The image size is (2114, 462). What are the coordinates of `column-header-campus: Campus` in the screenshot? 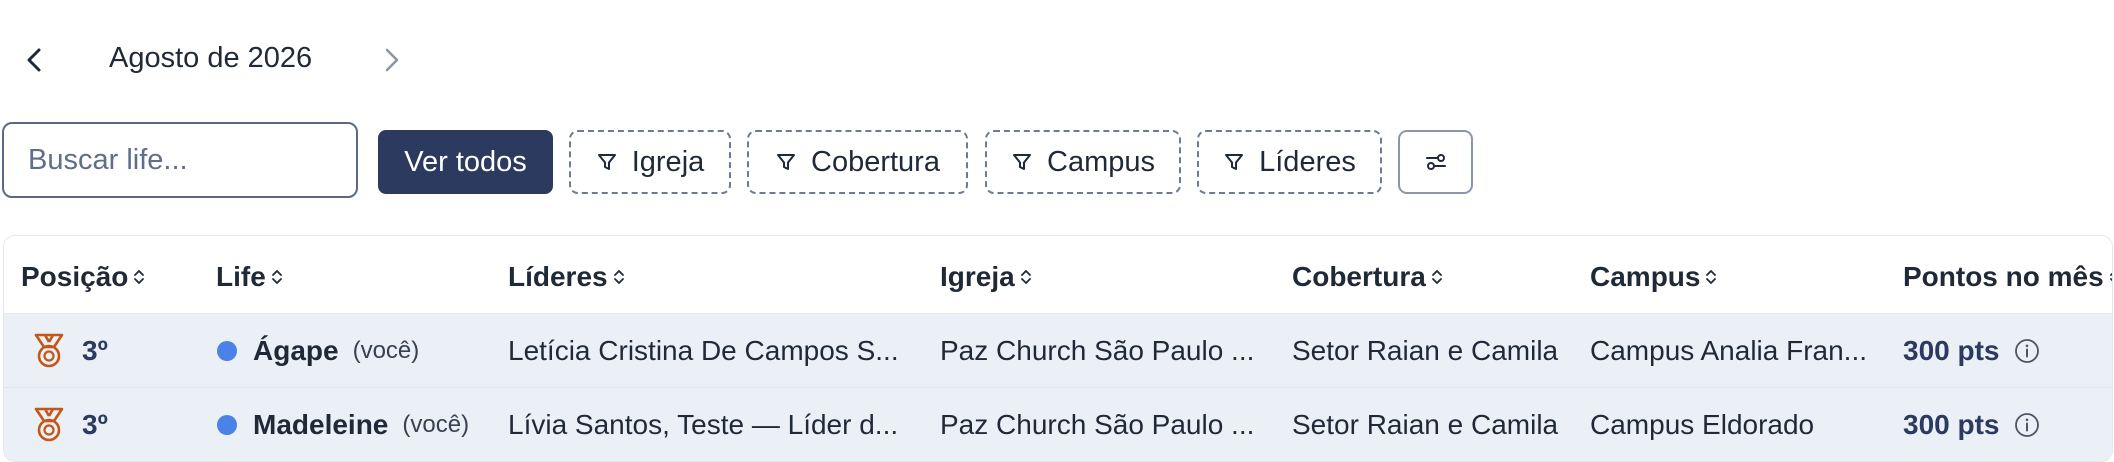 It's located at (1653, 277).